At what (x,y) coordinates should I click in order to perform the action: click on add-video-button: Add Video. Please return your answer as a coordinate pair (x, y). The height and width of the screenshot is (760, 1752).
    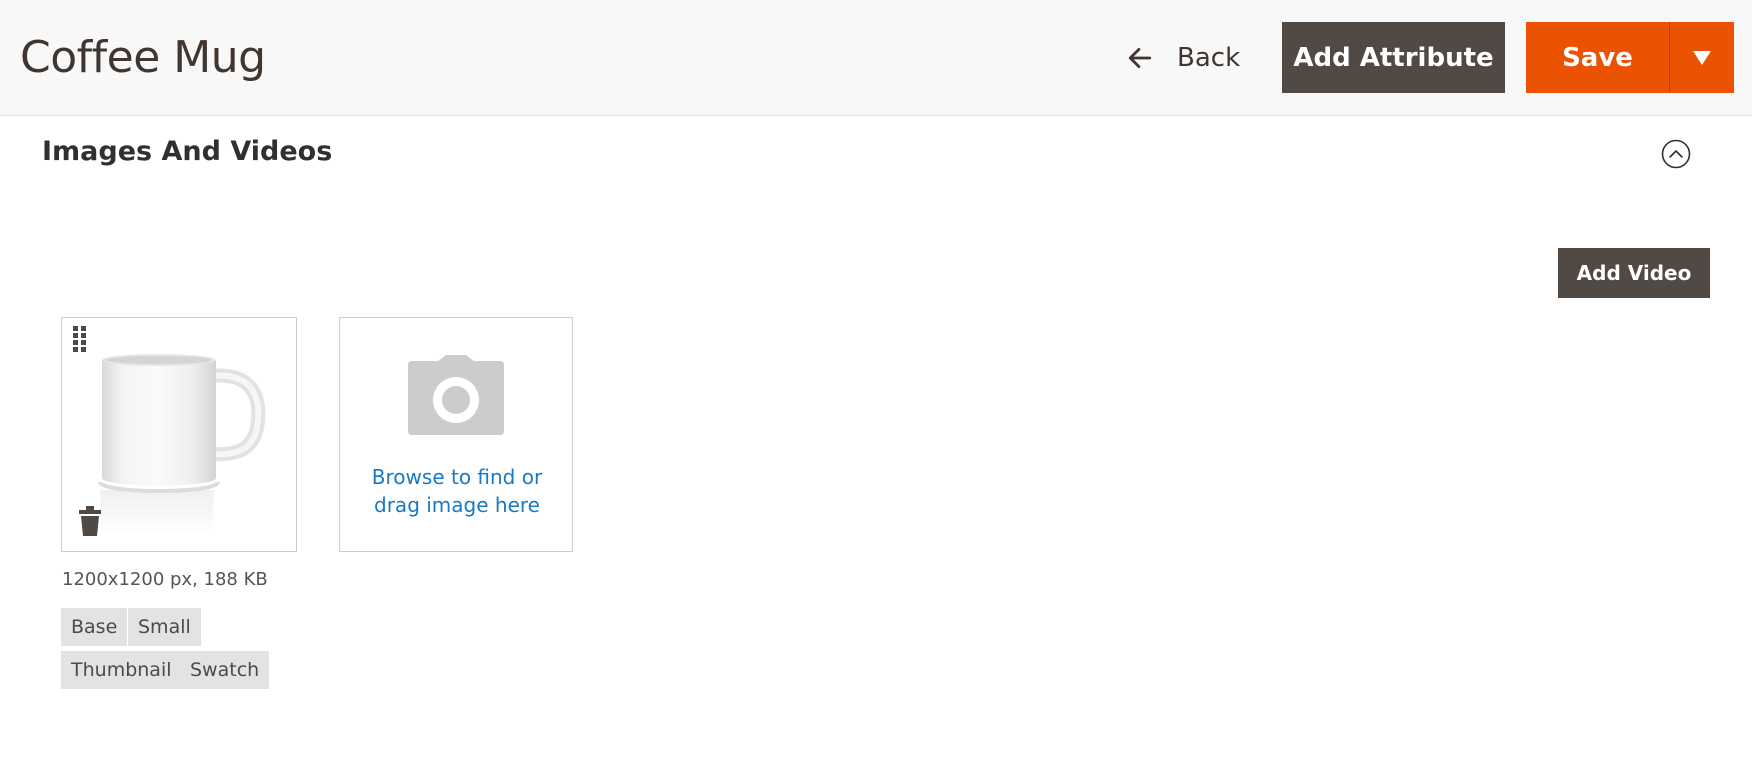
    Looking at the image, I should click on (1634, 273).